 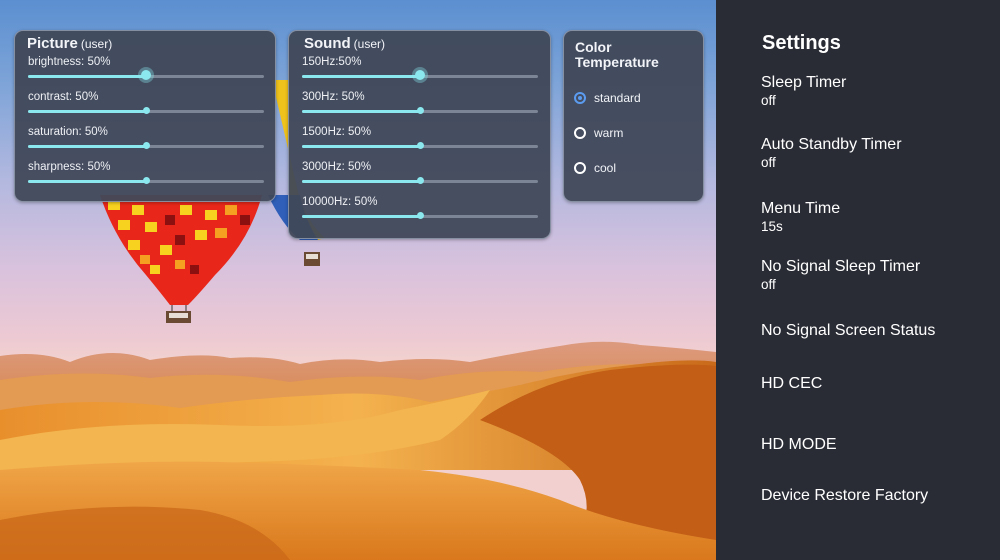 I want to click on color-temperature-title-line2: Temperature, so click(x=617, y=62).